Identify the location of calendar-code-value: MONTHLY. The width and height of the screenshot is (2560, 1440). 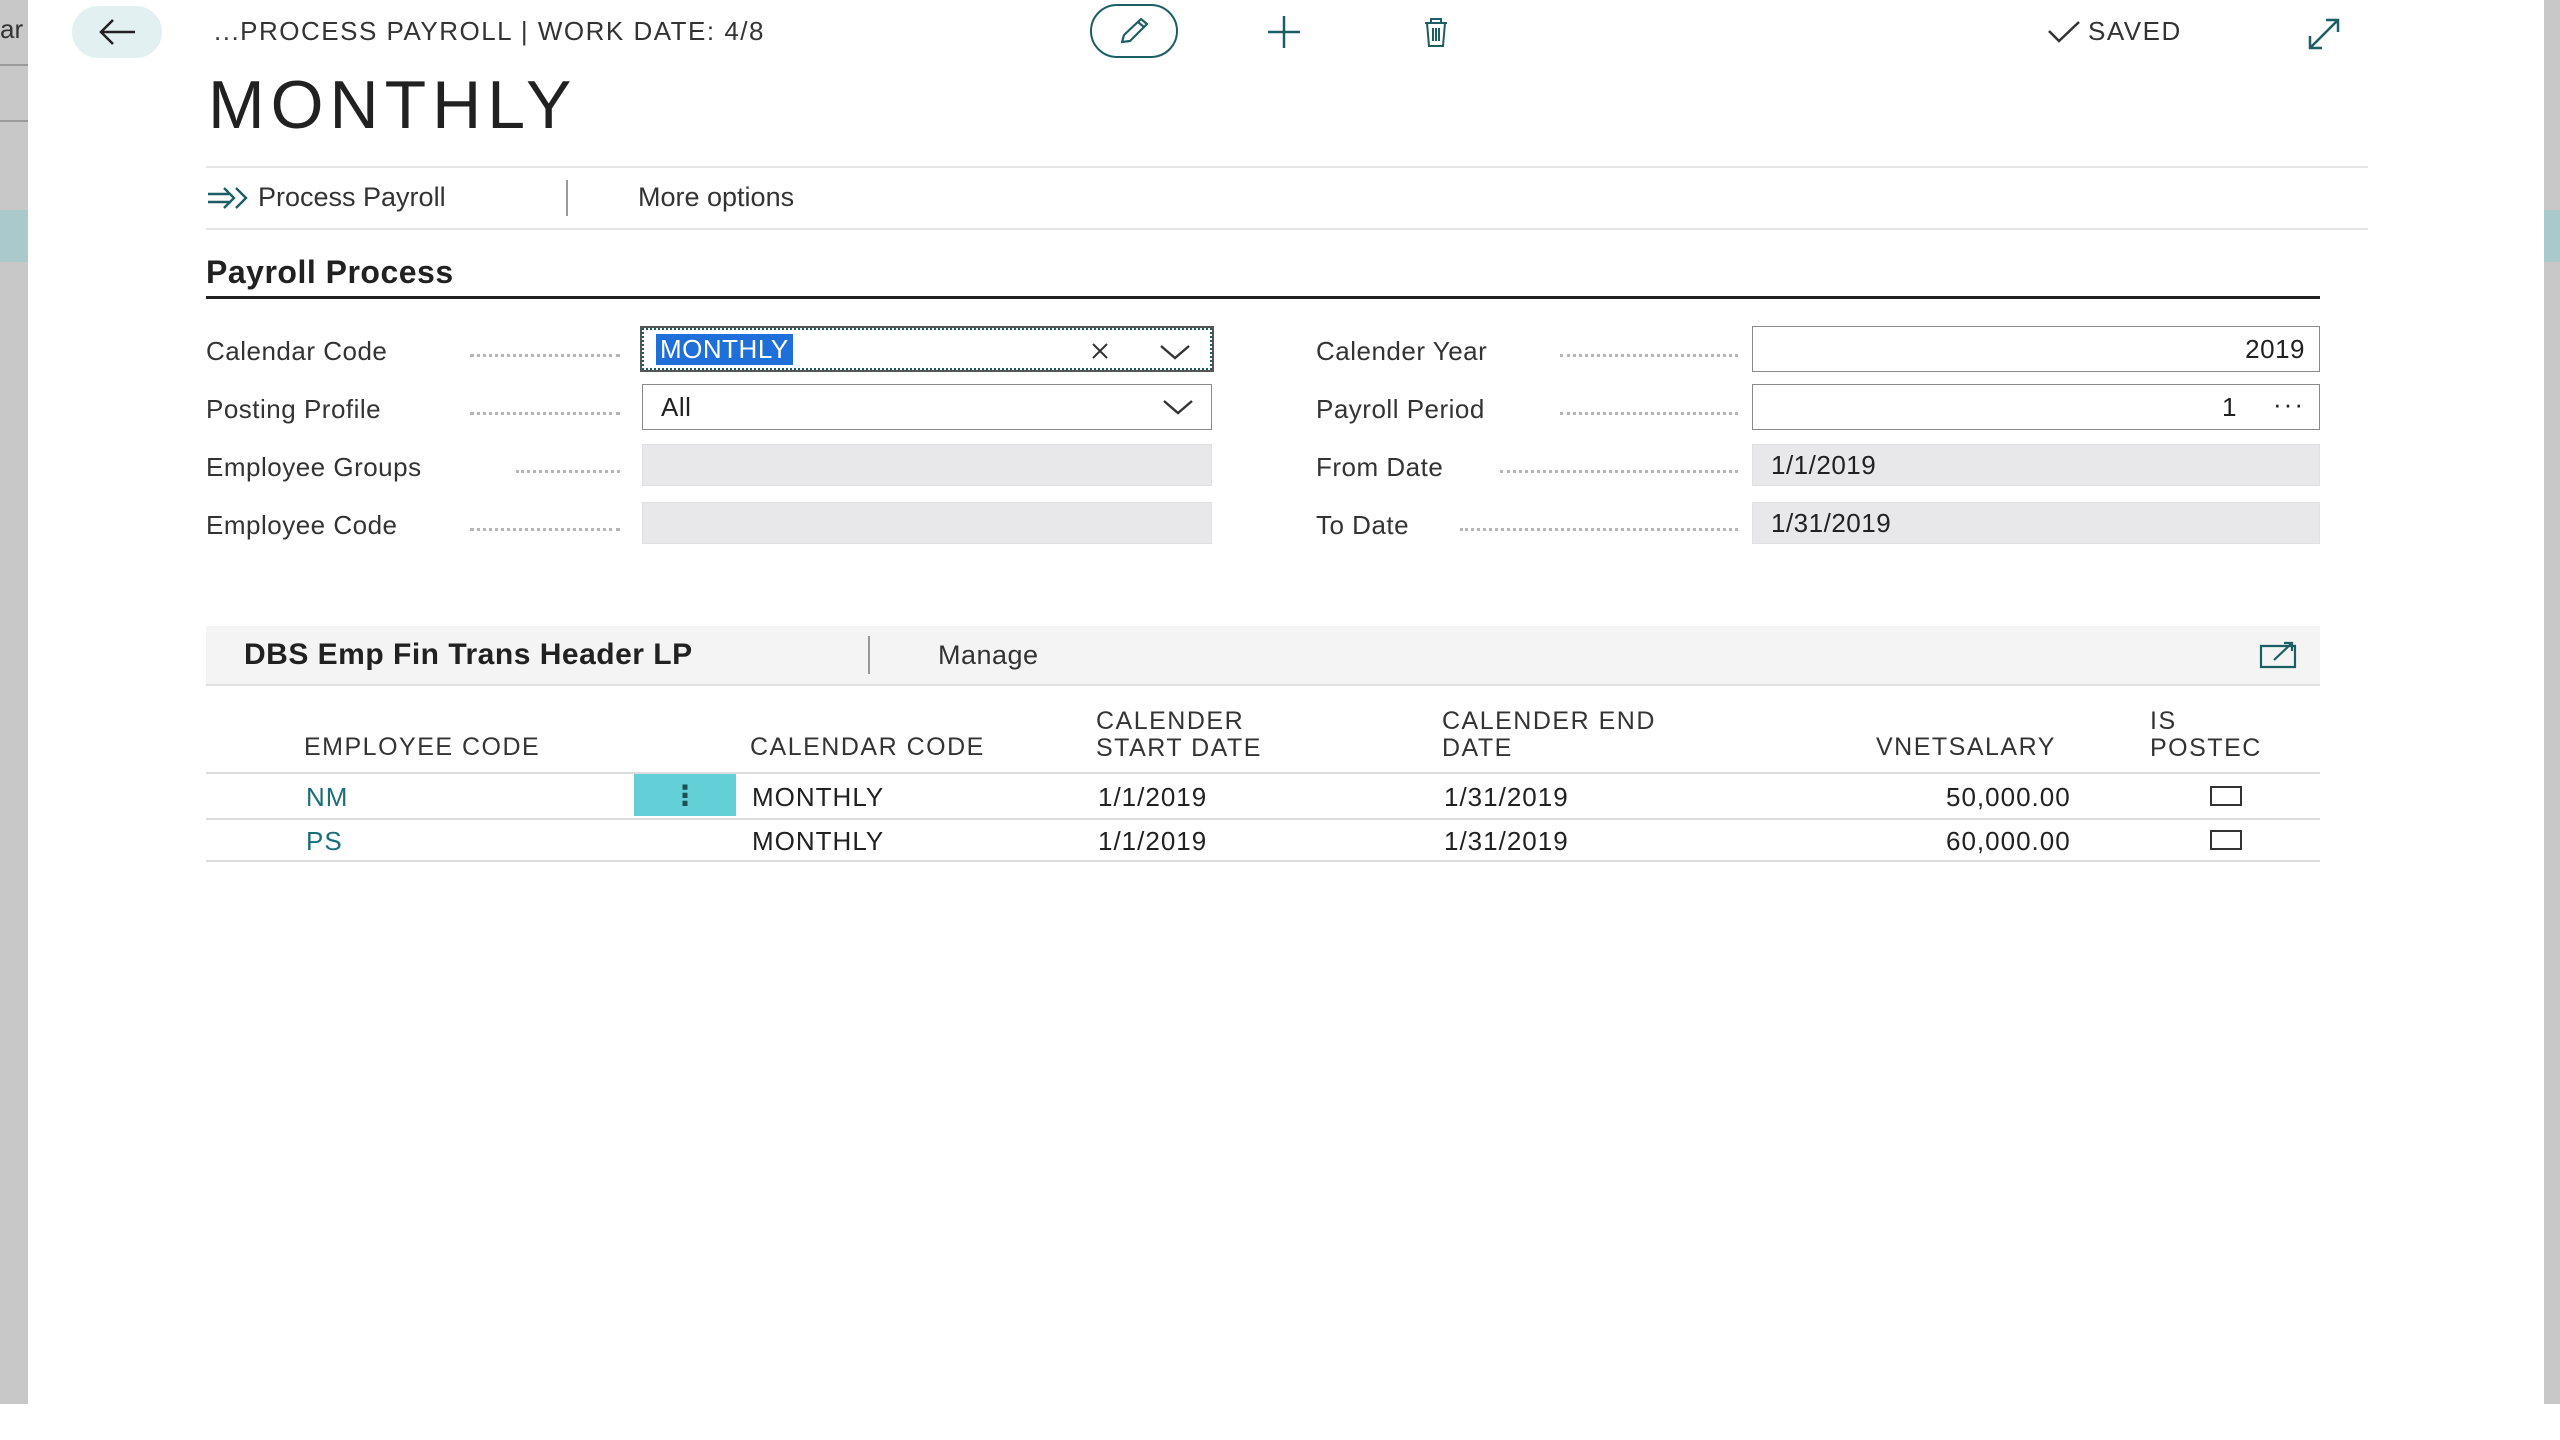
(724, 349).